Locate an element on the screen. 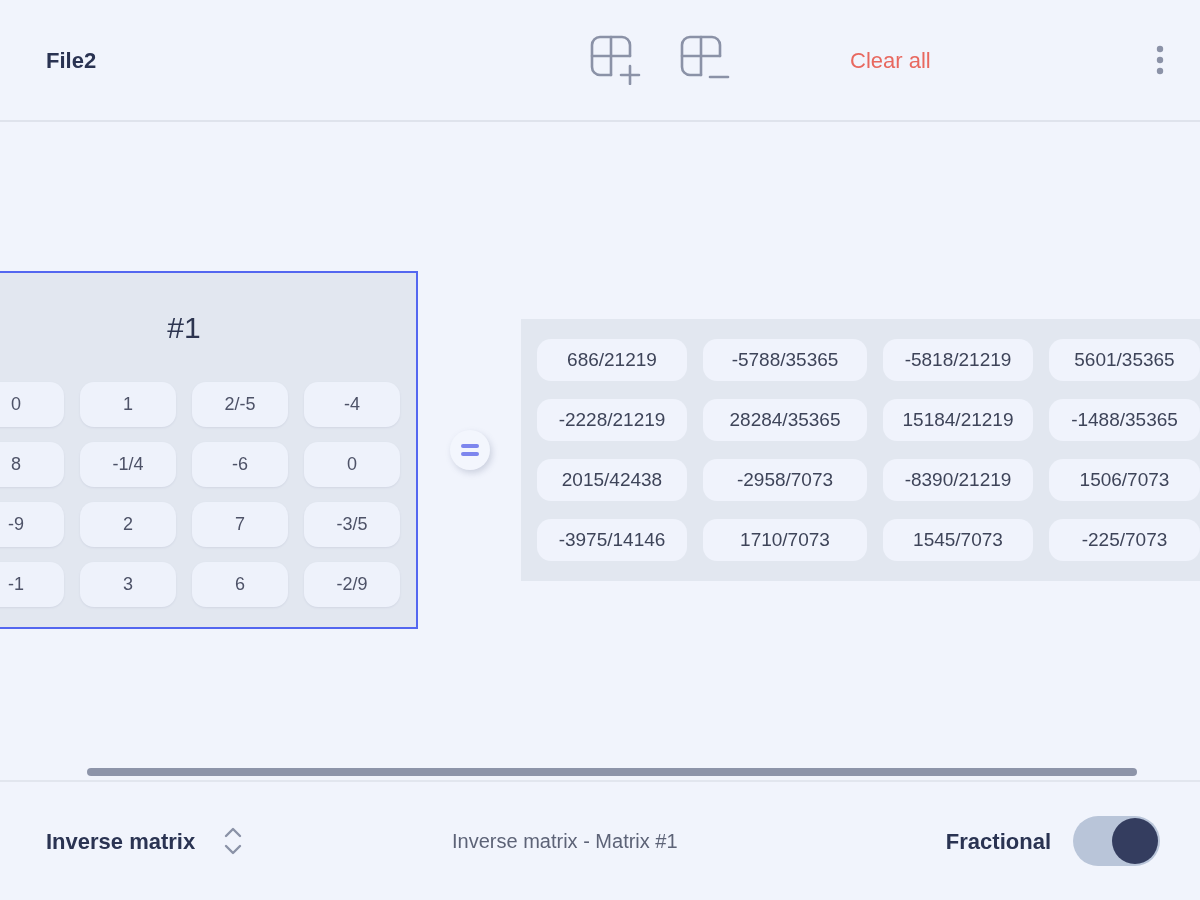 This screenshot has width=1200, height=900. result-cell: 1506/7073 is located at coordinates (1124, 480).